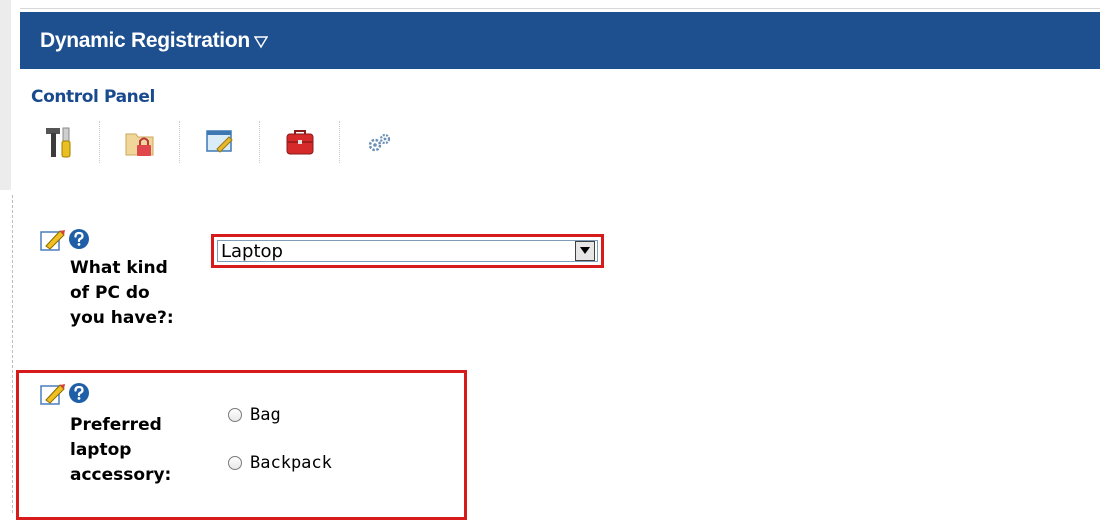  I want to click on pc-type-select: Laptop, so click(407, 251).